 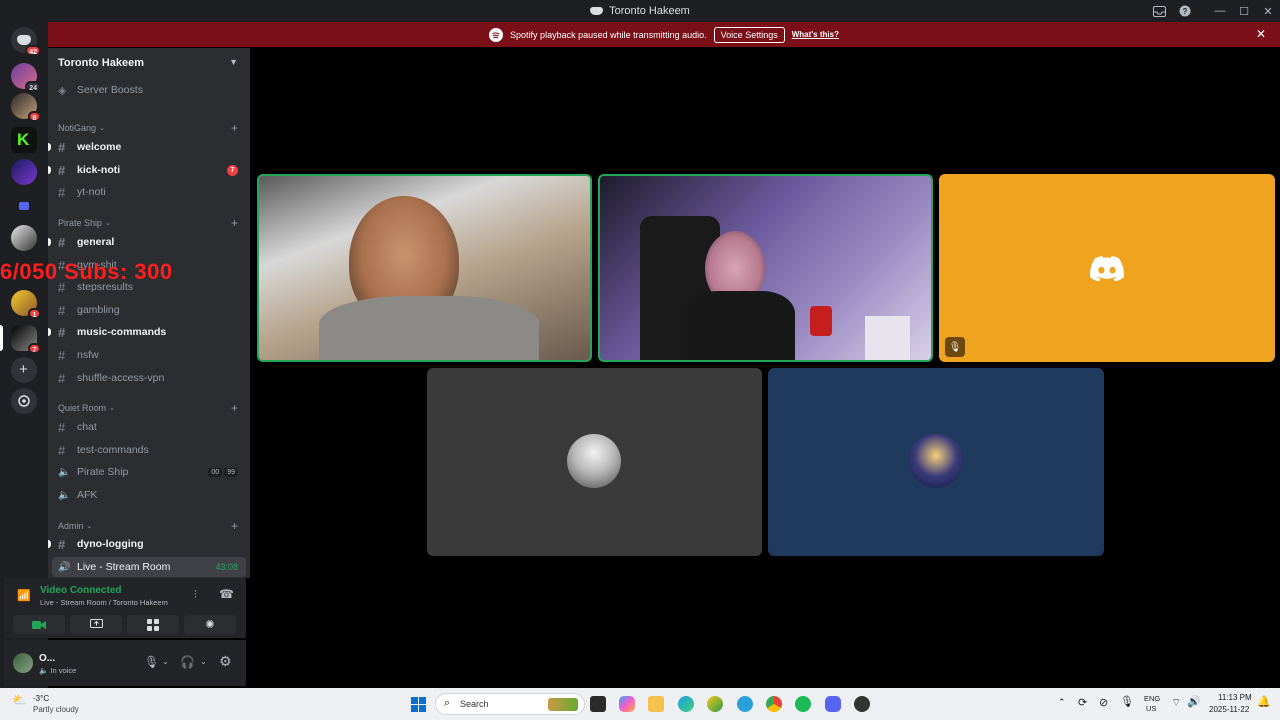 What do you see at coordinates (149, 63) in the screenshot?
I see `server-header: Toronto Hakeem ▼` at bounding box center [149, 63].